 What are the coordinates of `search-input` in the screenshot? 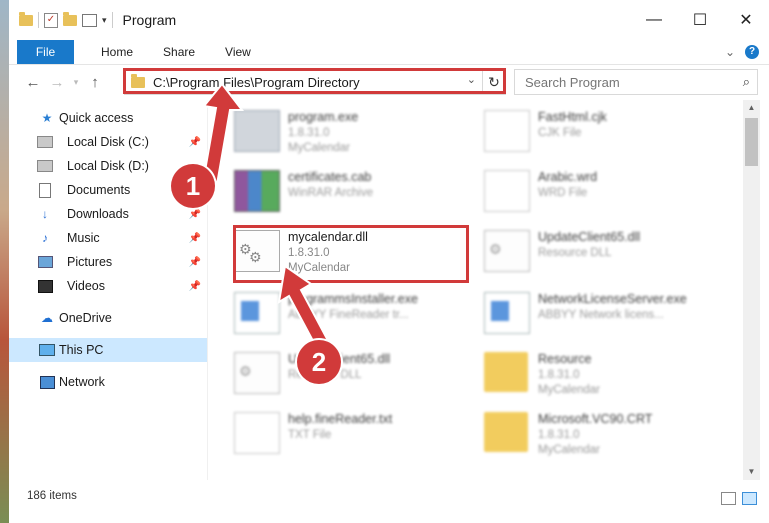 It's located at (630, 82).